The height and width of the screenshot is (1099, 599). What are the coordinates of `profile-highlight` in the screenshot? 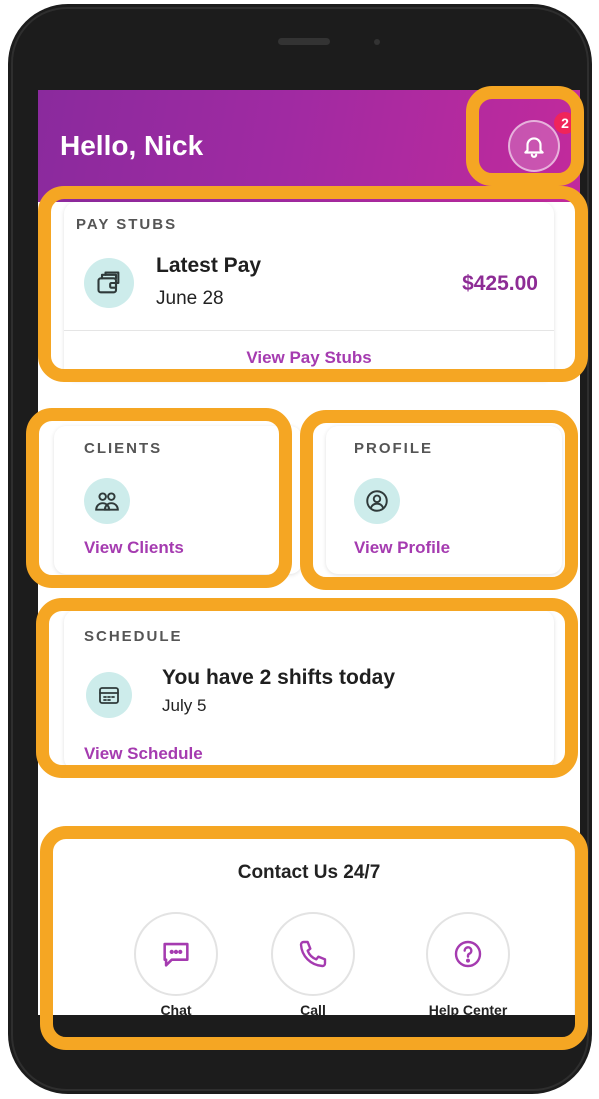 It's located at (439, 500).